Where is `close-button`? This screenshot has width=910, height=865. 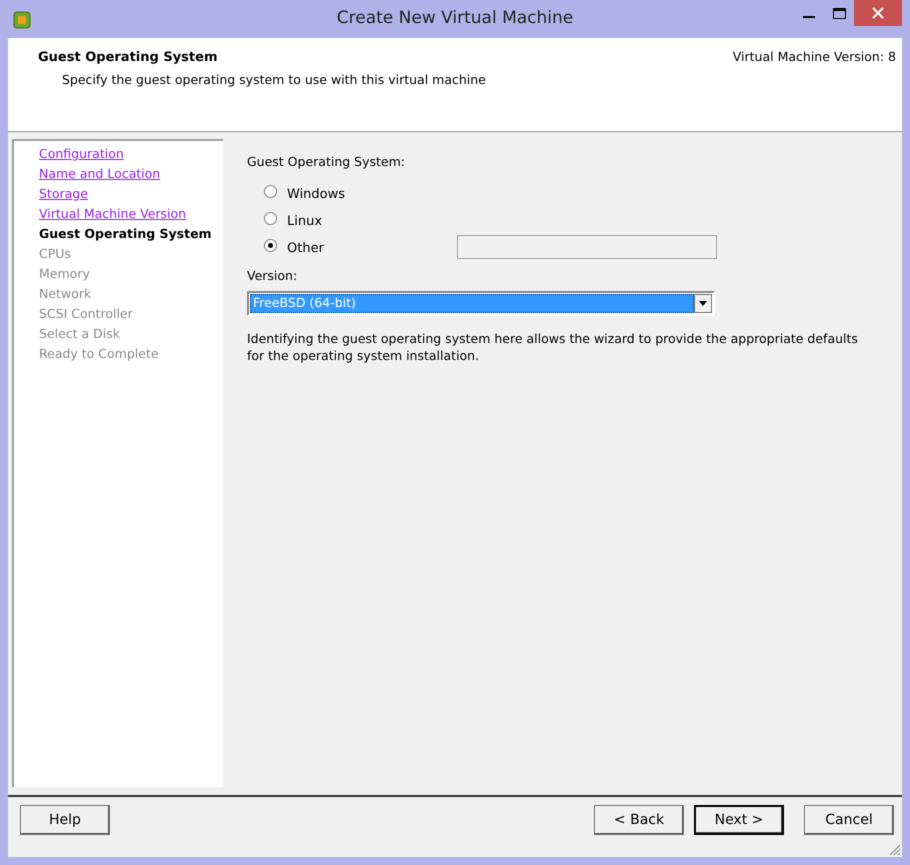 close-button is located at coordinates (878, 13).